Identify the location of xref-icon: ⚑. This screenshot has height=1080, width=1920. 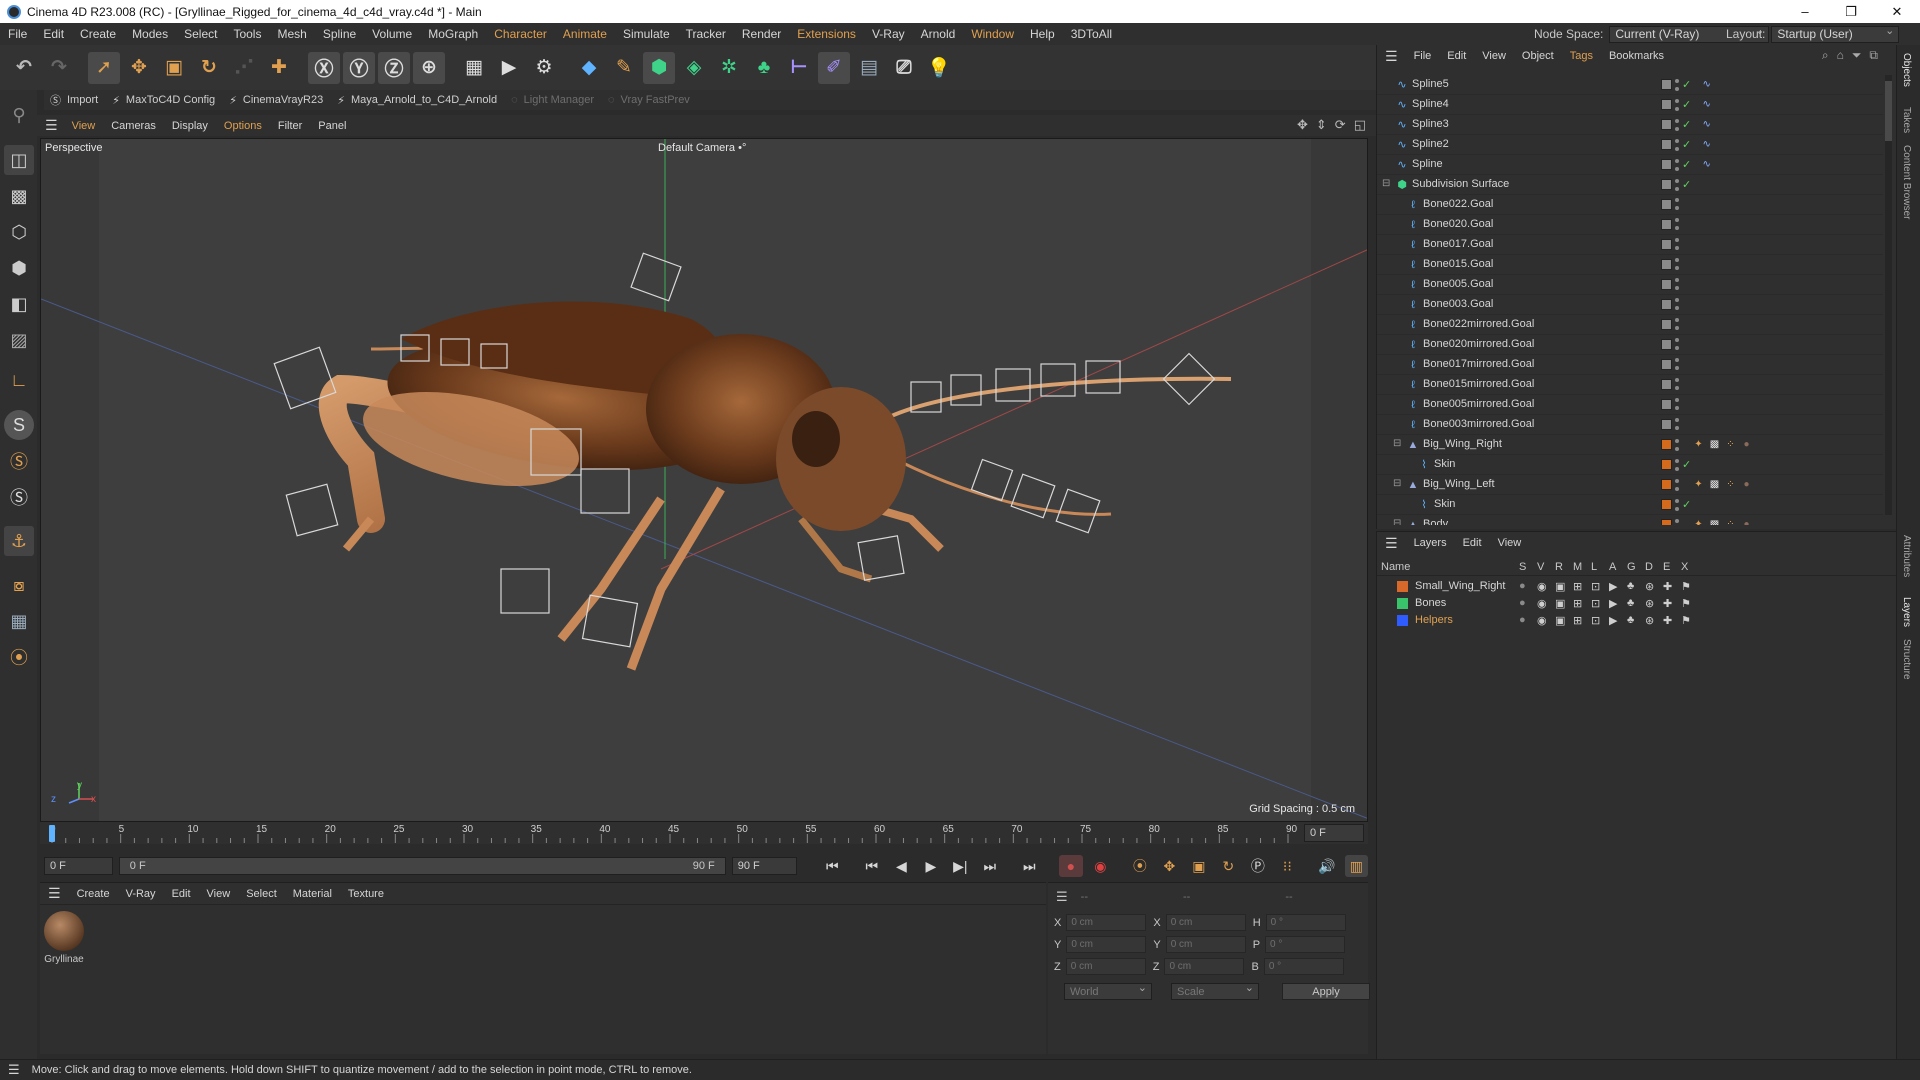
(1686, 603).